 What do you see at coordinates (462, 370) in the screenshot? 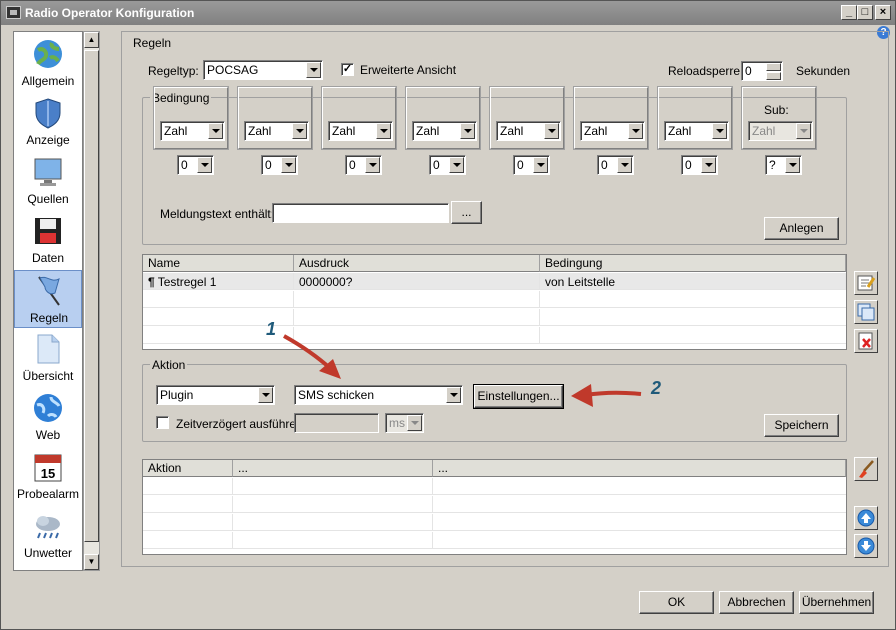
I see `annotation-overlay` at bounding box center [462, 370].